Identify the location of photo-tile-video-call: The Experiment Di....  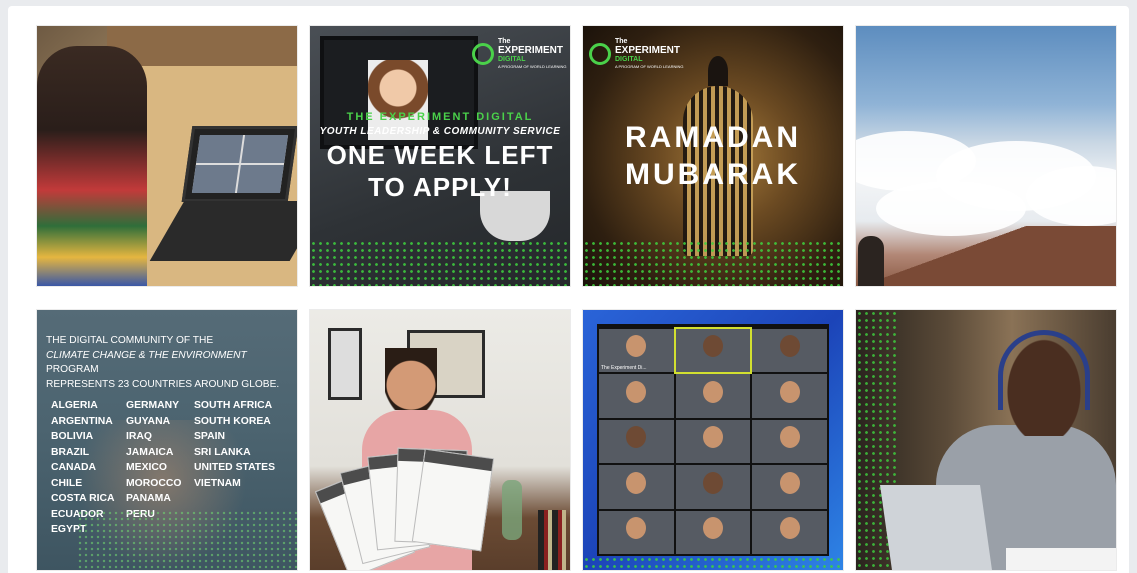
(713, 440).